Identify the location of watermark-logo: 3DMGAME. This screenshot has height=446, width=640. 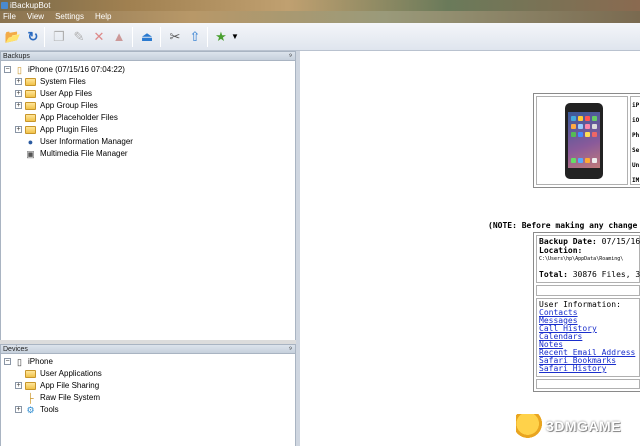
(574, 427).